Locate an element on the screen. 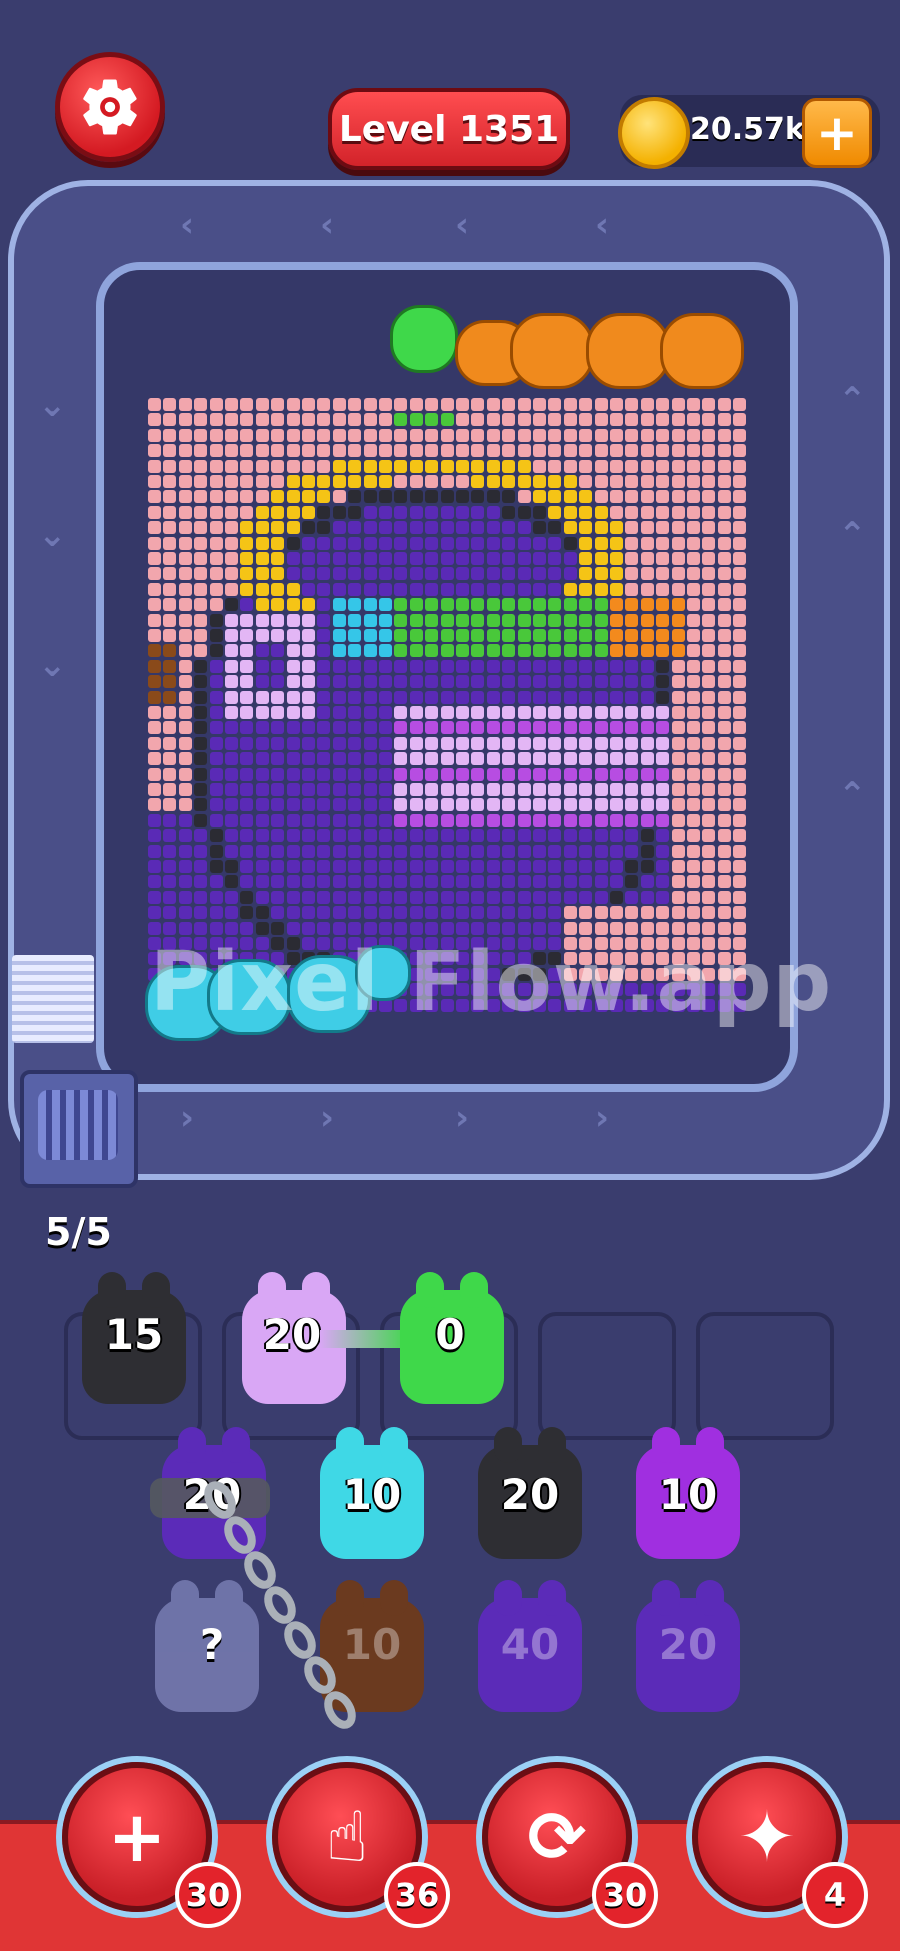 The height and width of the screenshot is (1951, 900). shooter-ammo: 15 is located at coordinates (134, 1334).